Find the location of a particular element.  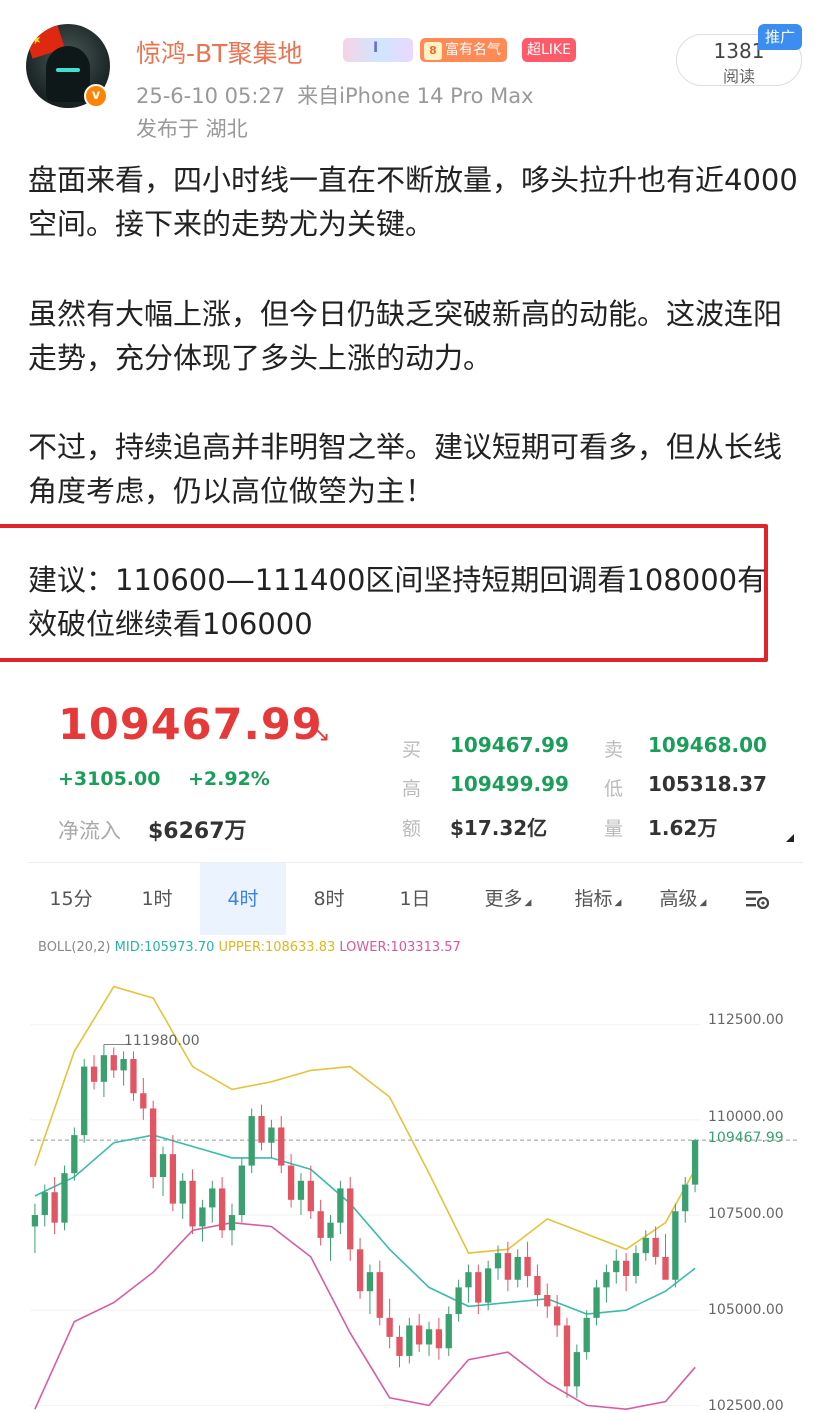

boll-upper: UPPER:108633.83 is located at coordinates (277, 947).